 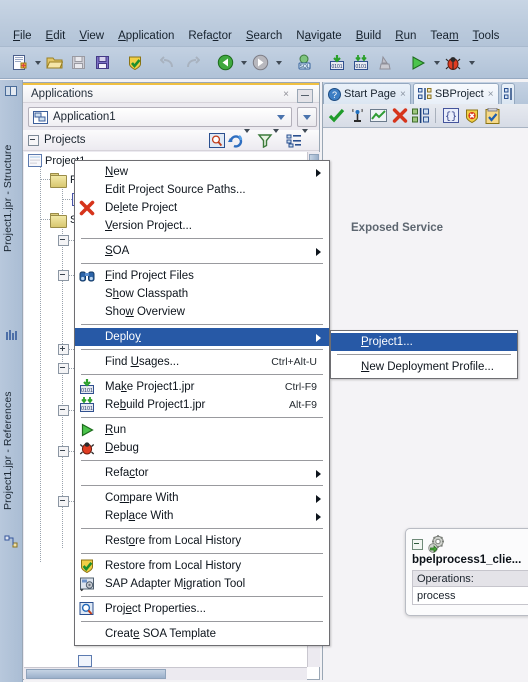 What do you see at coordinates (78, 63) in the screenshot?
I see `save-icon` at bounding box center [78, 63].